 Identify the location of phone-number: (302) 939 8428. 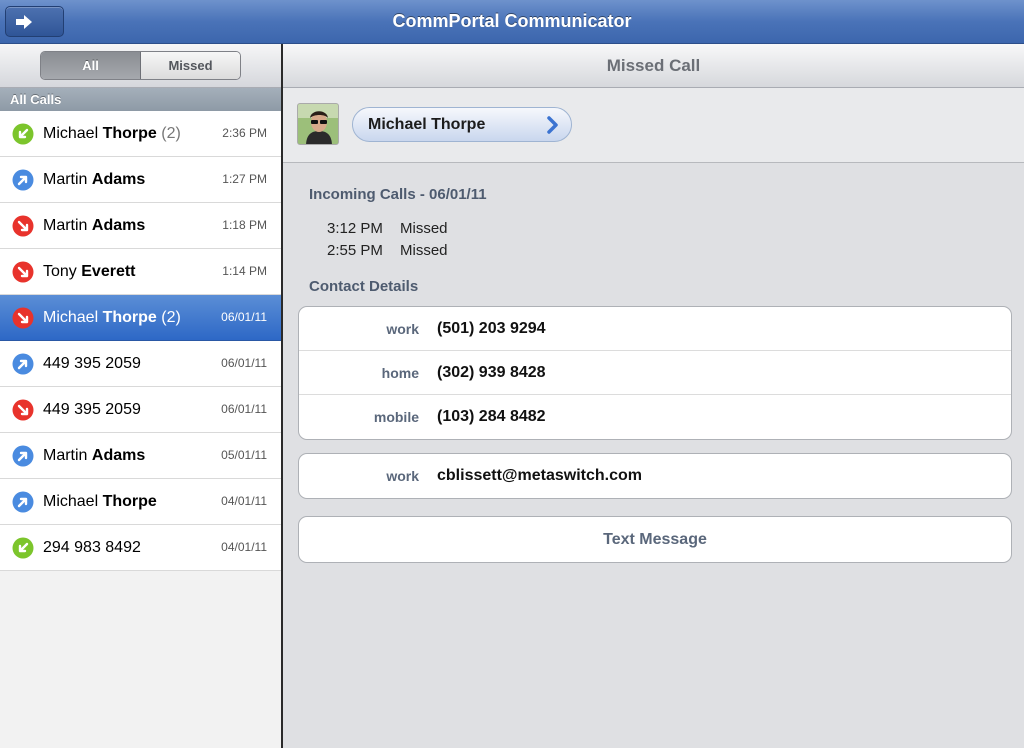
(491, 372).